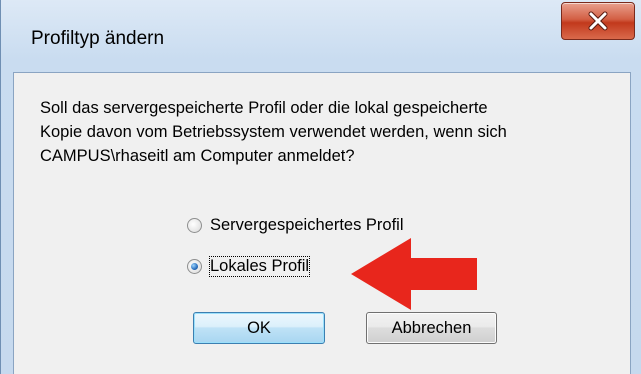 Image resolution: width=641 pixels, height=374 pixels. I want to click on radio-local-profile, so click(194, 266).